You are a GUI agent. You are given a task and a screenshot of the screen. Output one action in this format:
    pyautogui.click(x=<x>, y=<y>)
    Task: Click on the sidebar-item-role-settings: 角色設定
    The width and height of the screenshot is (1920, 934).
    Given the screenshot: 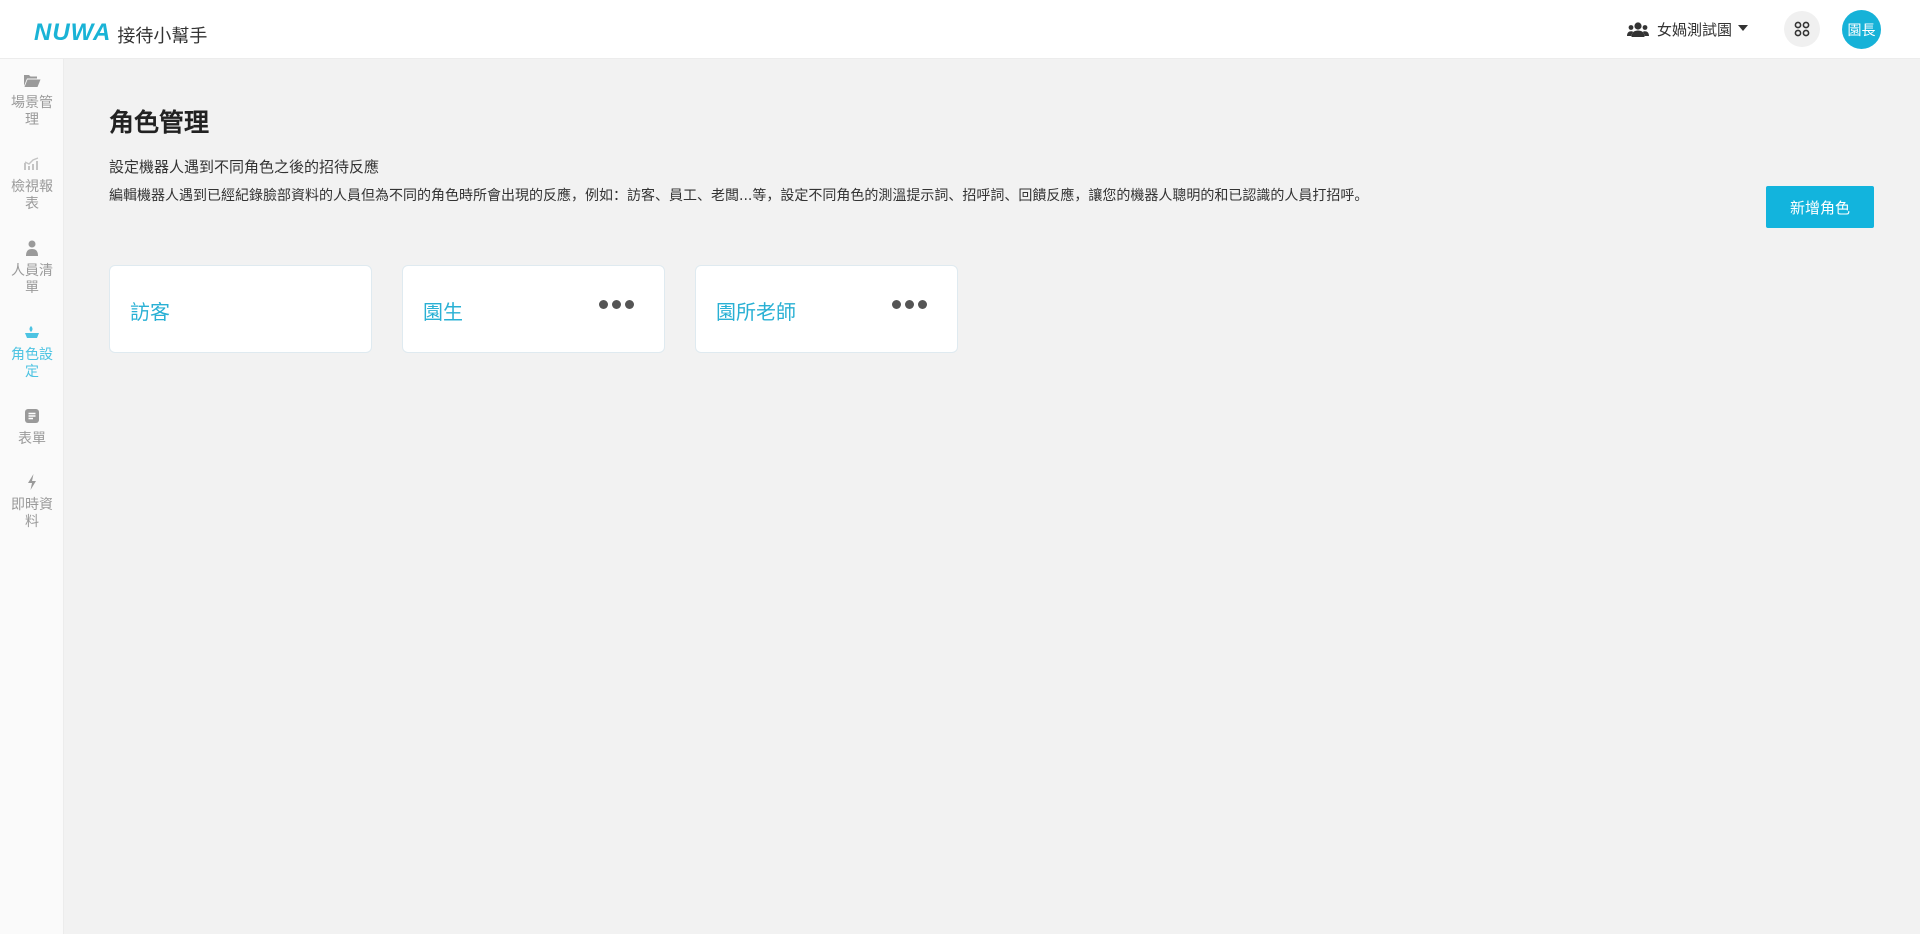 What is the action you would take?
    pyautogui.click(x=32, y=352)
    